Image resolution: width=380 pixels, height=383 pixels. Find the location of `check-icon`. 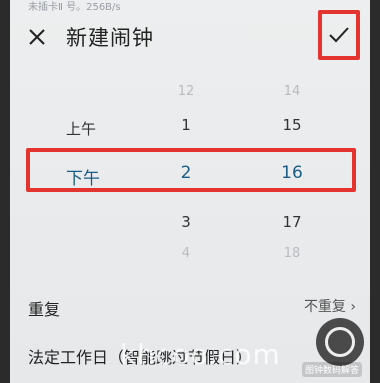

check-icon is located at coordinates (339, 35).